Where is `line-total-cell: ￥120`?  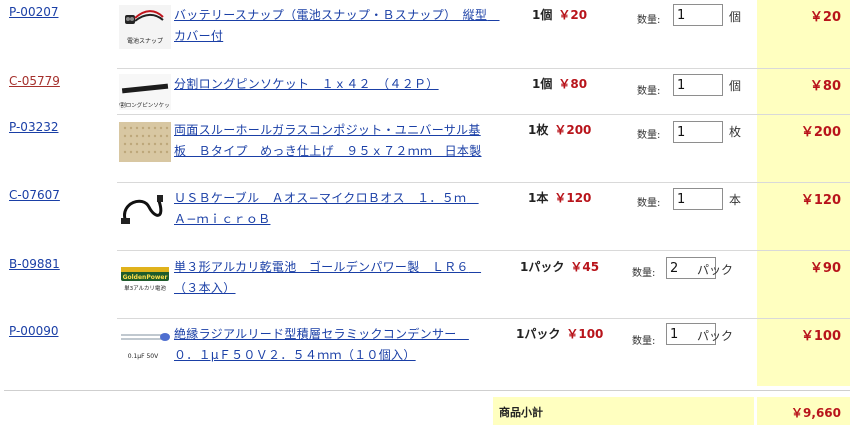
line-total-cell: ￥120 is located at coordinates (803, 216).